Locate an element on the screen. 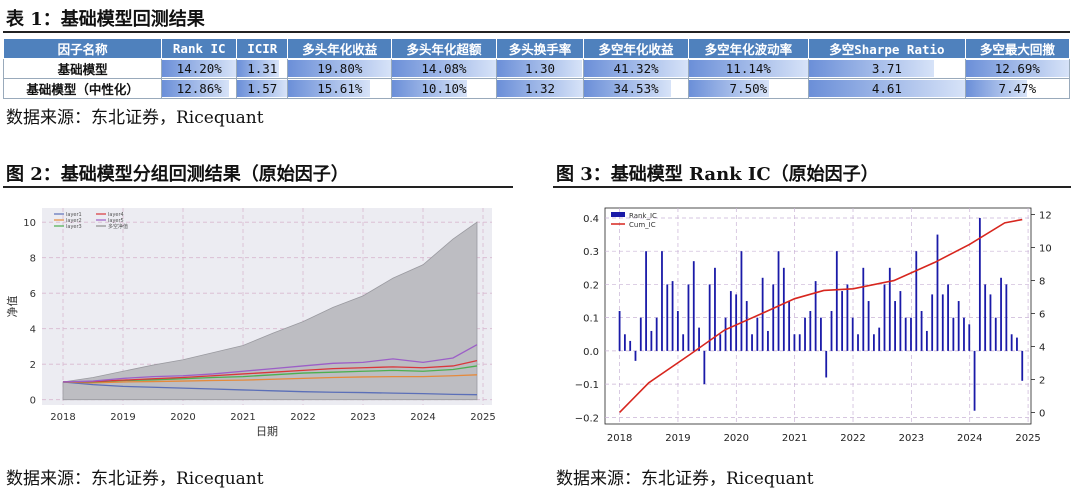  y-tick-label-left: −0.1 is located at coordinates (587, 385).